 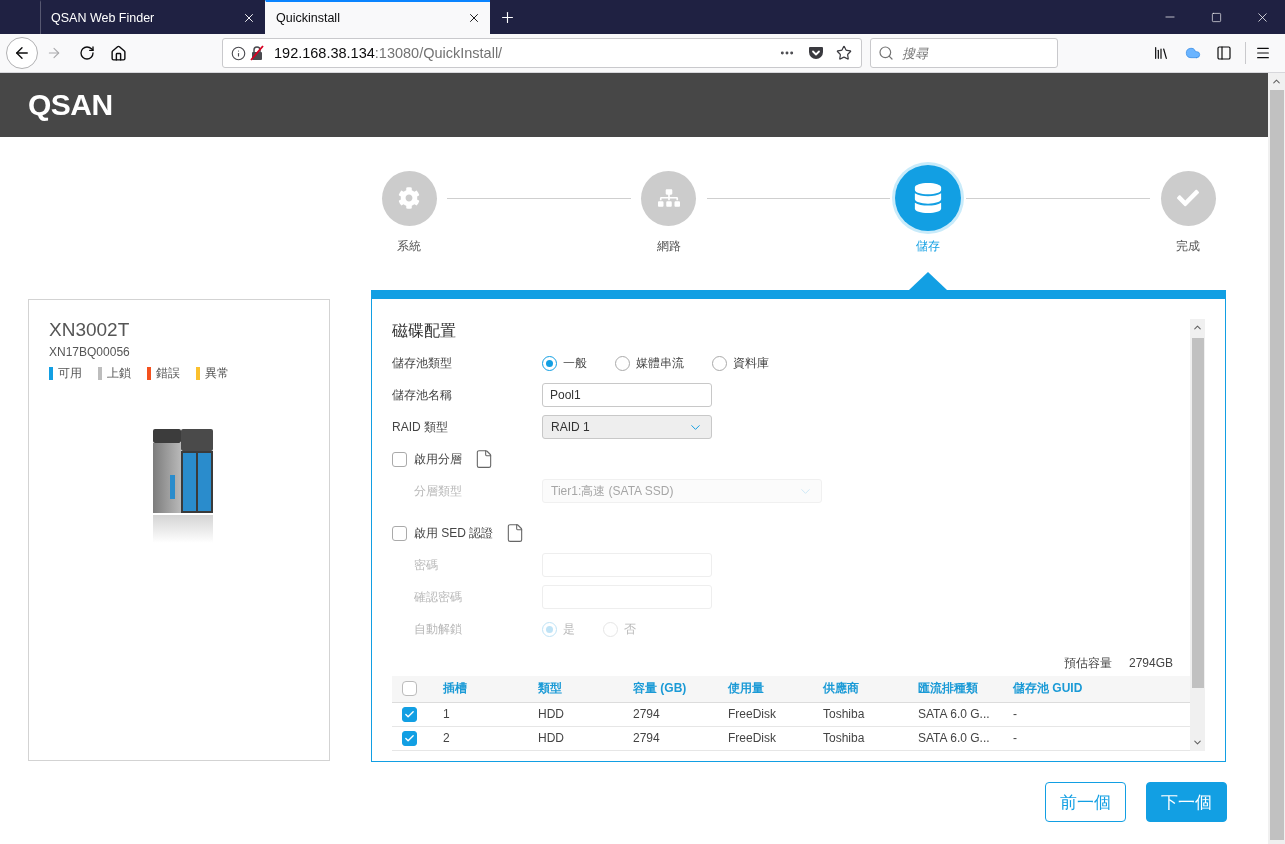 What do you see at coordinates (217, 373) in the screenshot?
I see `legend-label: 異常` at bounding box center [217, 373].